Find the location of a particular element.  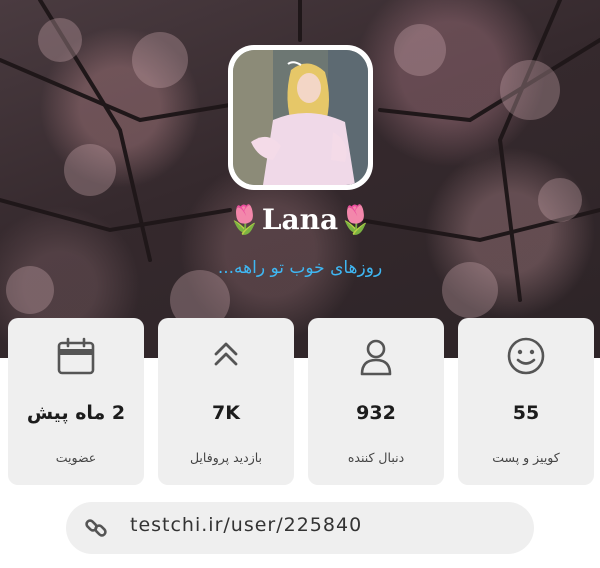

avatar is located at coordinates (300, 117).